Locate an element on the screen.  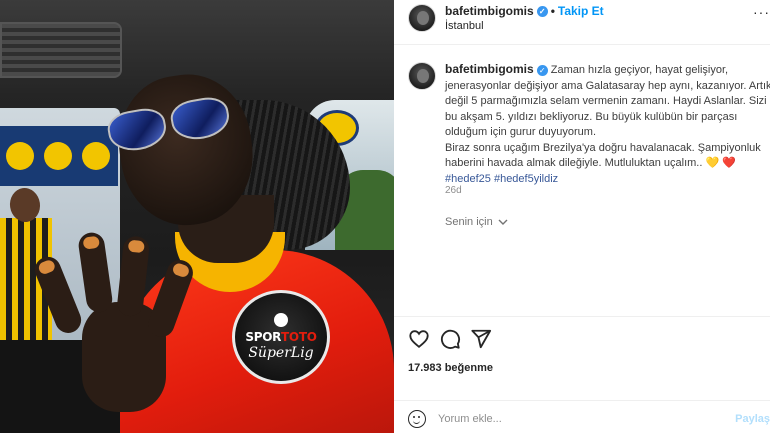
caption-line: olduğum için gurur duyuyorum. is located at coordinates (521, 132).